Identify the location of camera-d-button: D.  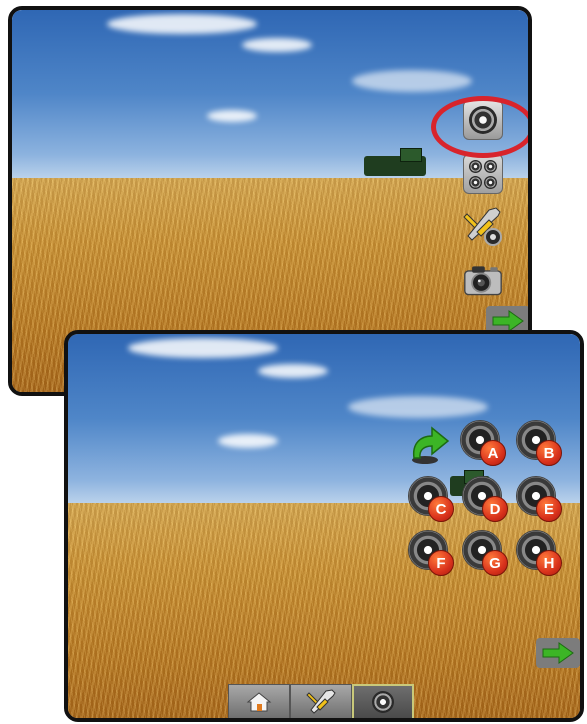
(485, 499).